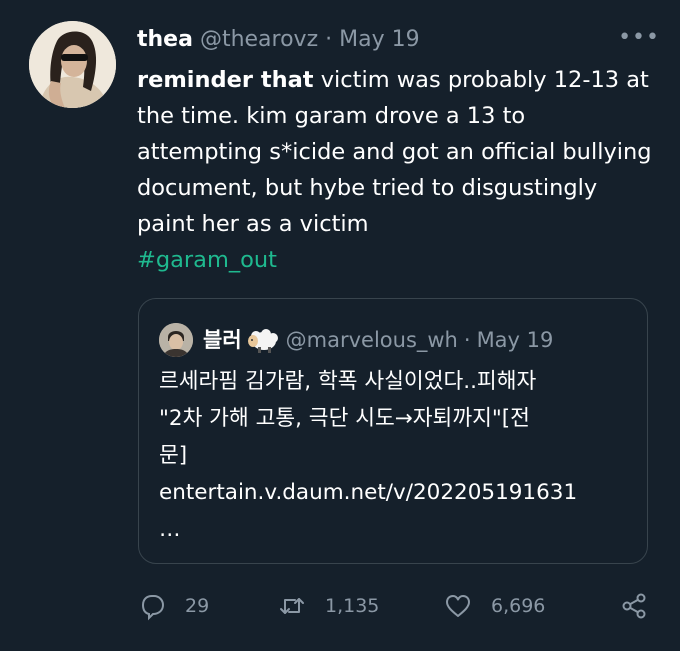  I want to click on author-name: thea, so click(165, 39).